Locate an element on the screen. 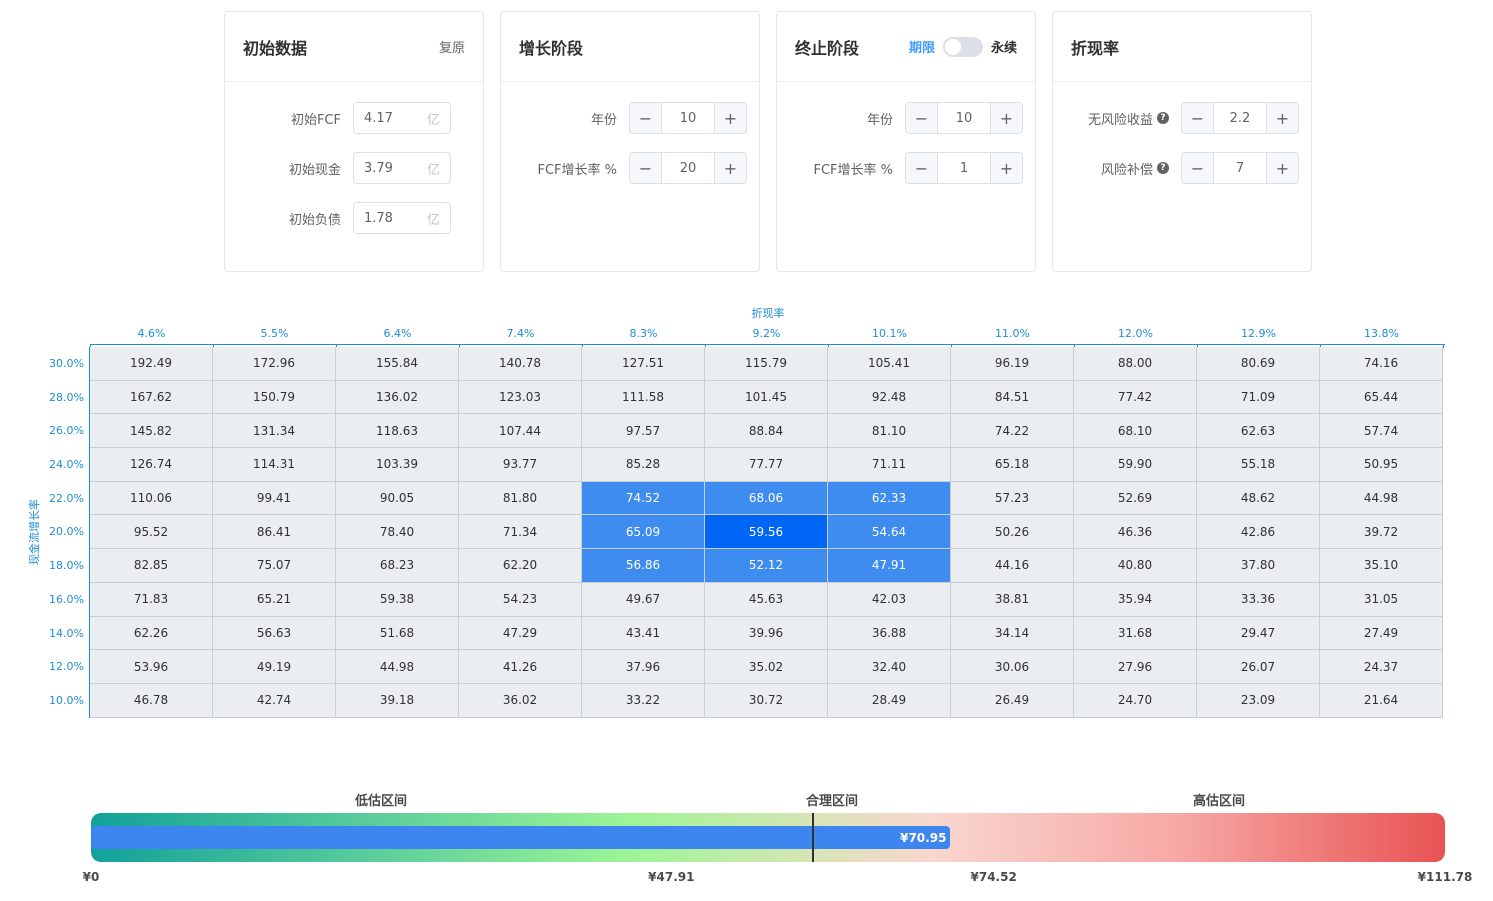  x-tick-label: 5.5% is located at coordinates (274, 333).